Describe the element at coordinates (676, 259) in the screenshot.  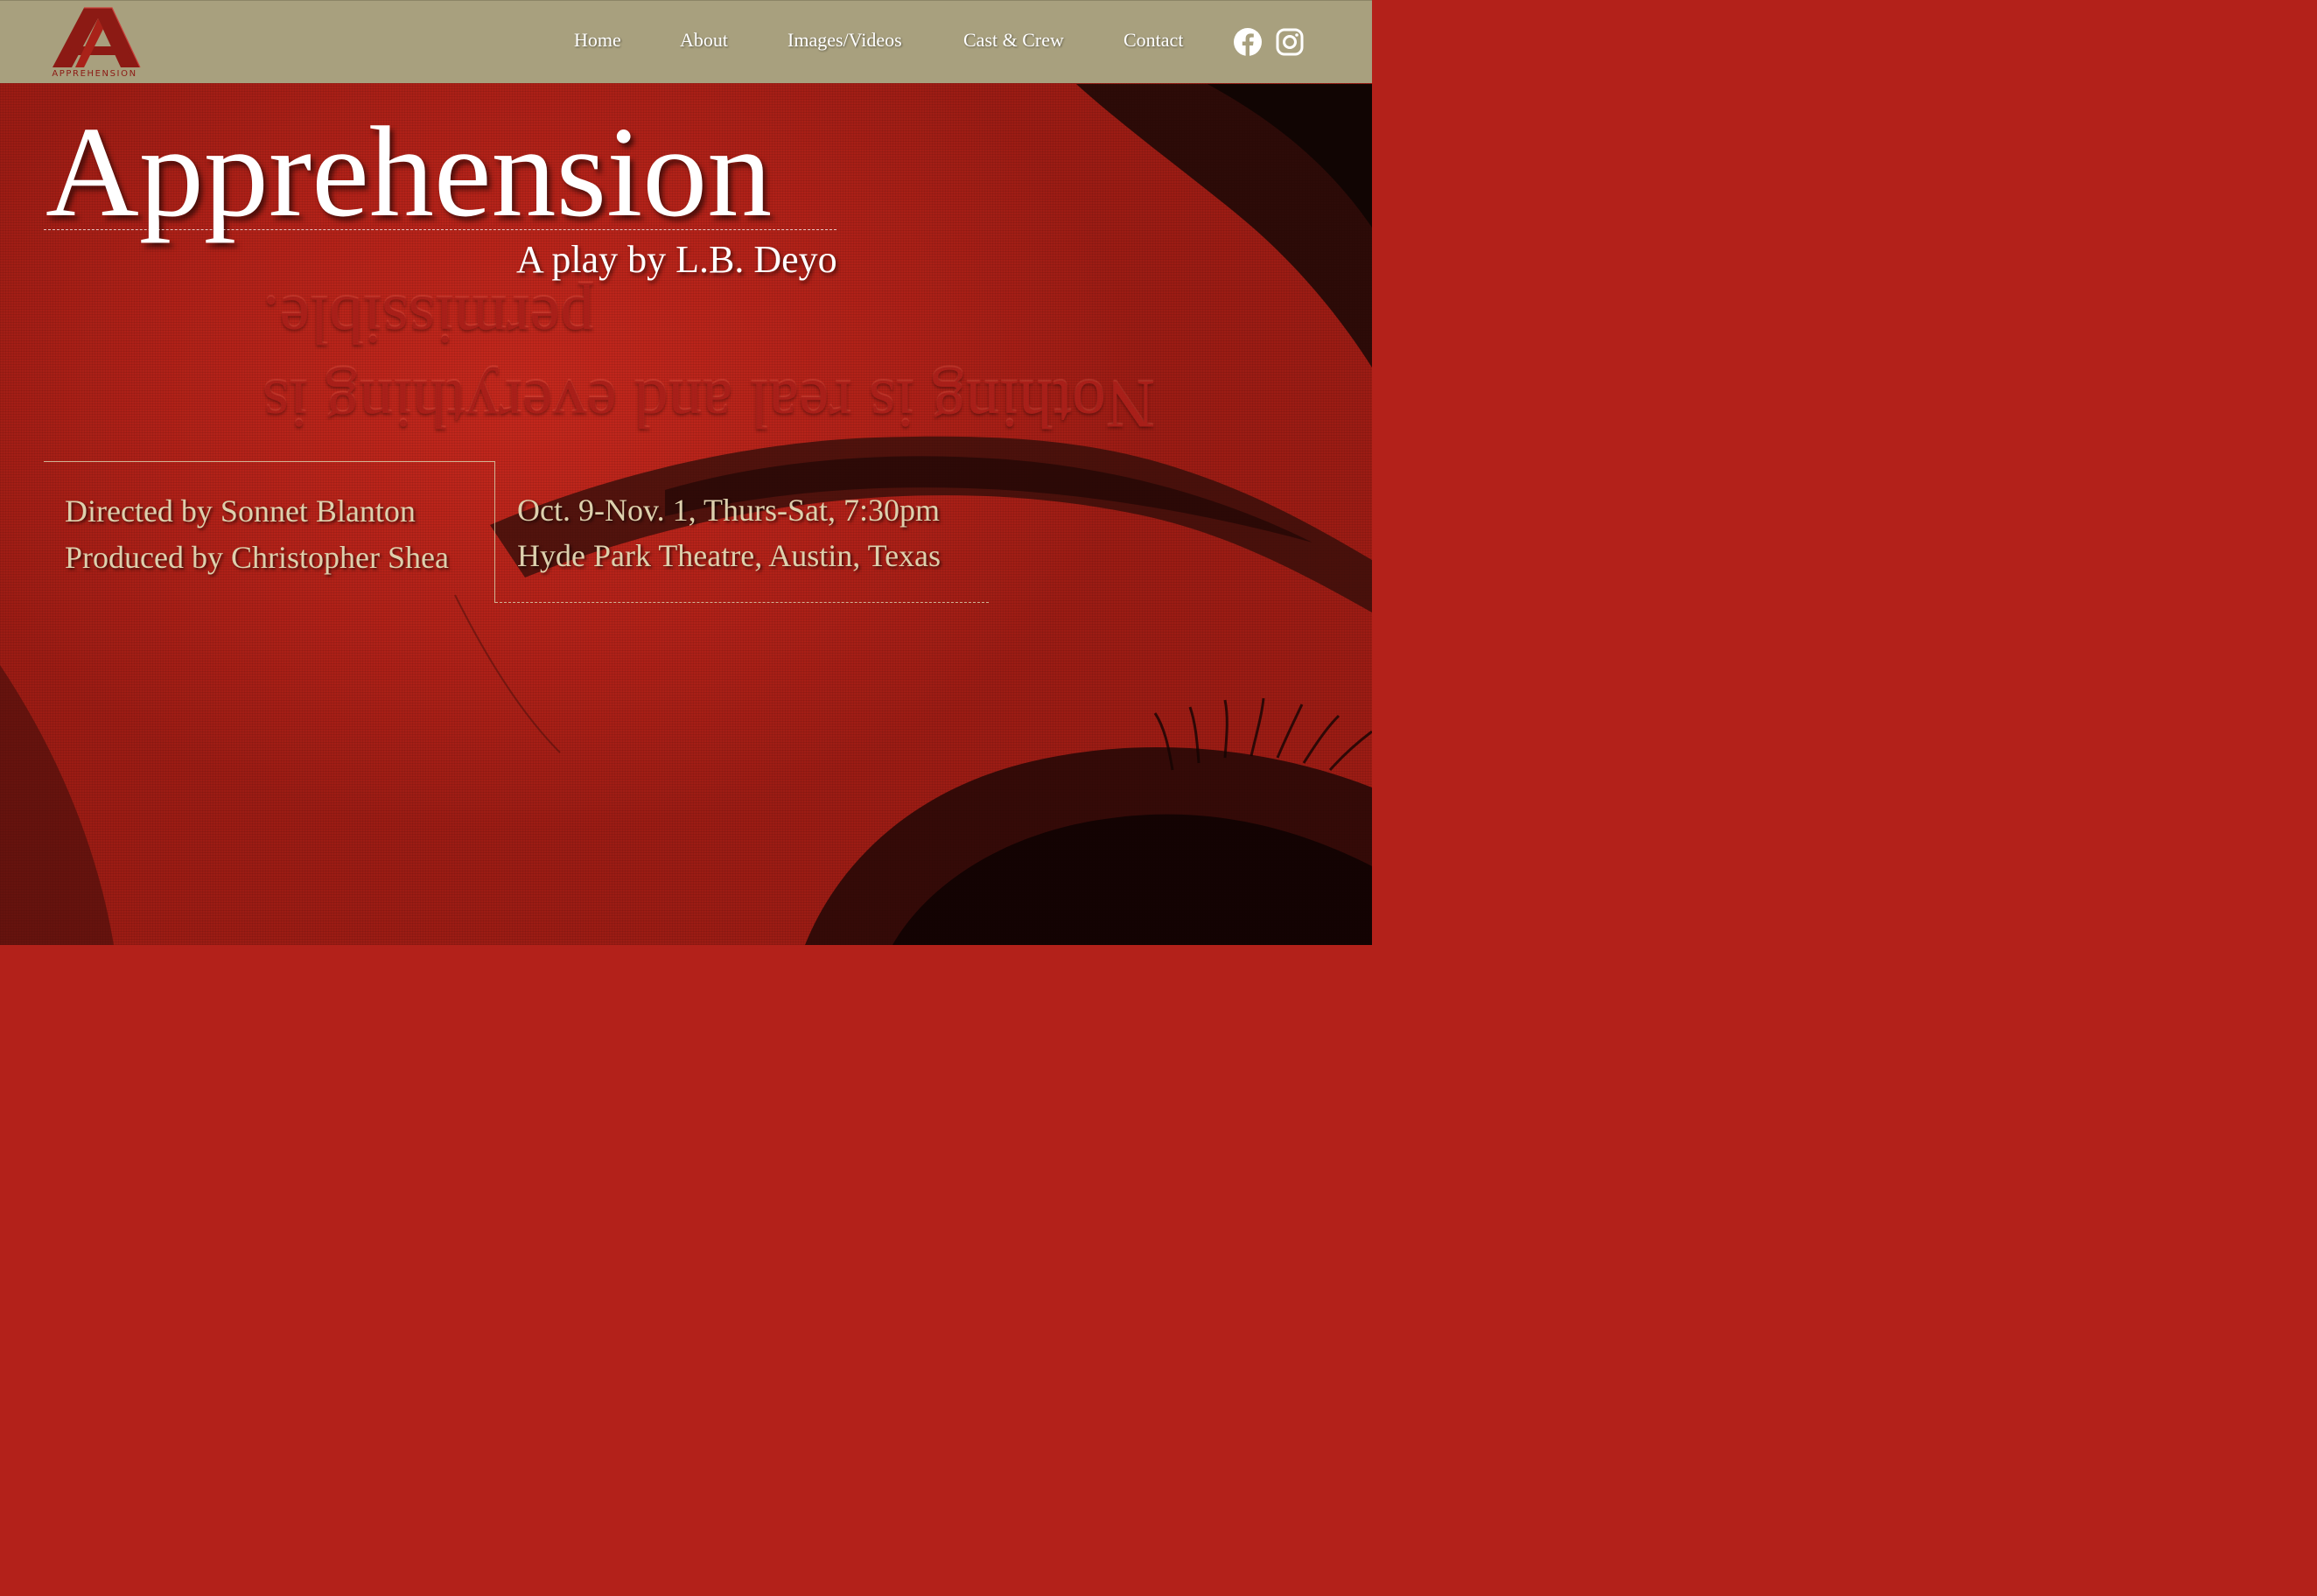
I see `page-subtitle: A play by L.B. Deyo` at that location.